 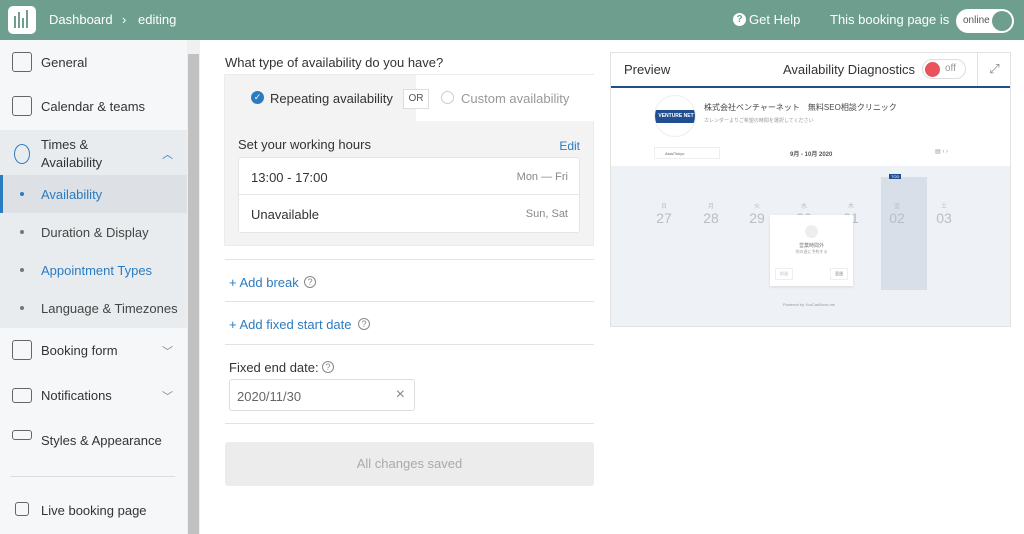 What do you see at coordinates (264, 282) in the screenshot?
I see `add-break-link: + Add break` at bounding box center [264, 282].